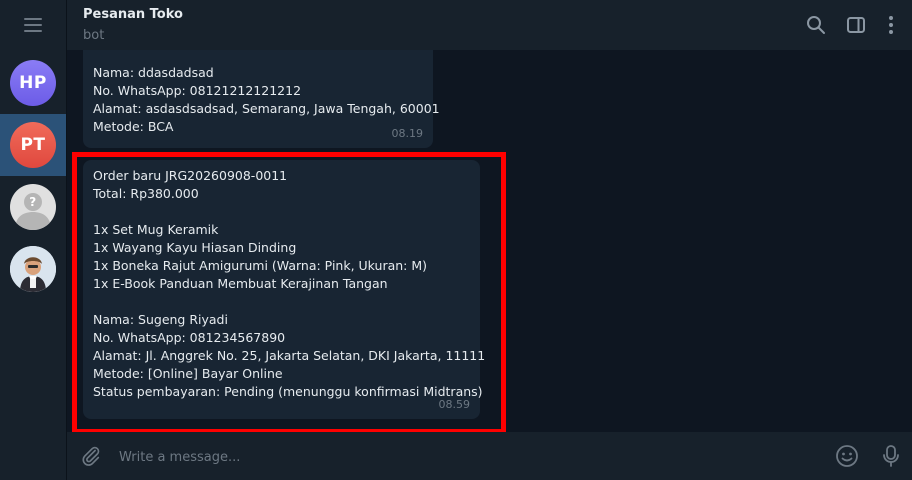 Image resolution: width=912 pixels, height=480 pixels. What do you see at coordinates (464, 457) in the screenshot?
I see `message-input` at bounding box center [464, 457].